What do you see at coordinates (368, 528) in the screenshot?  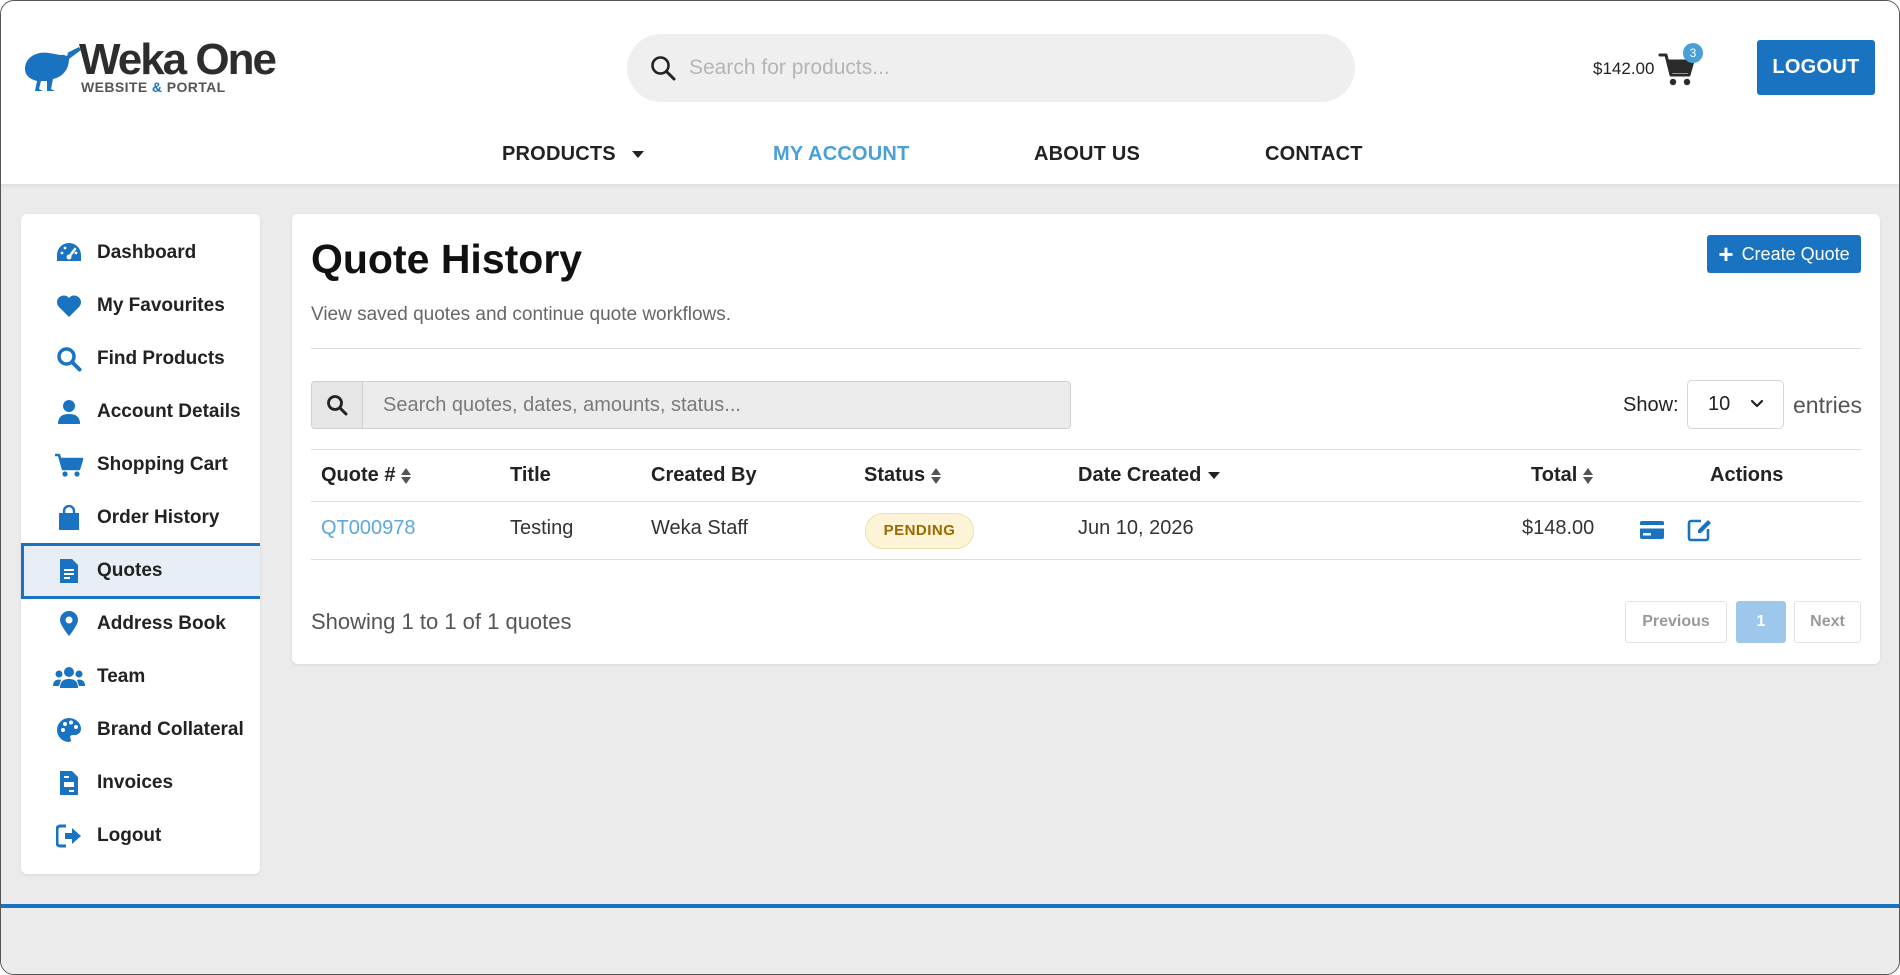 I see `quote-number-link: QT000978` at bounding box center [368, 528].